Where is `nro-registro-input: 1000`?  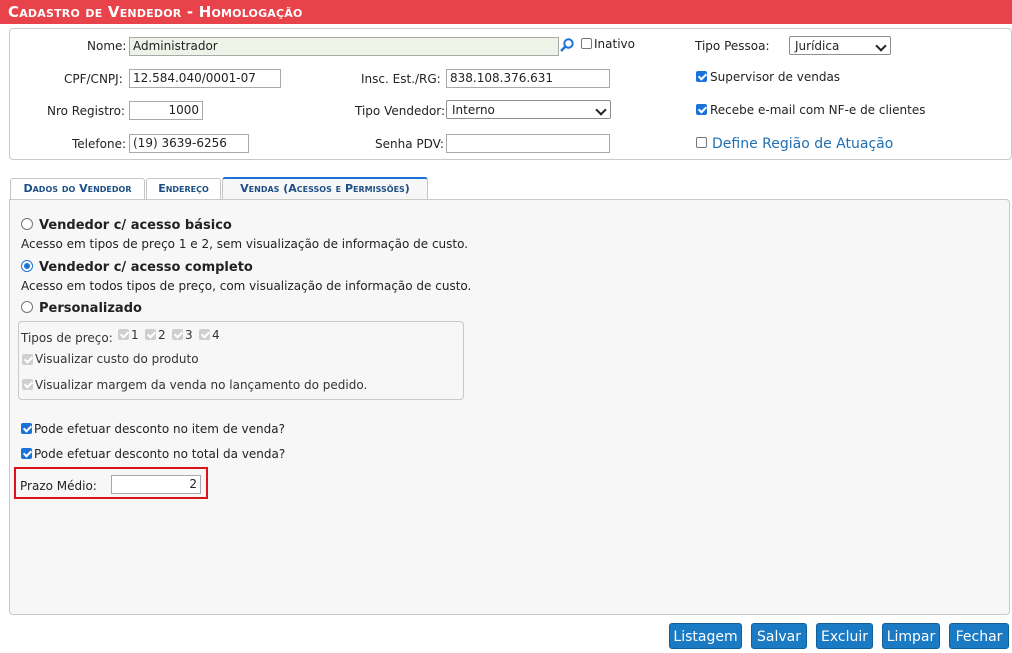 nro-registro-input: 1000 is located at coordinates (166, 110).